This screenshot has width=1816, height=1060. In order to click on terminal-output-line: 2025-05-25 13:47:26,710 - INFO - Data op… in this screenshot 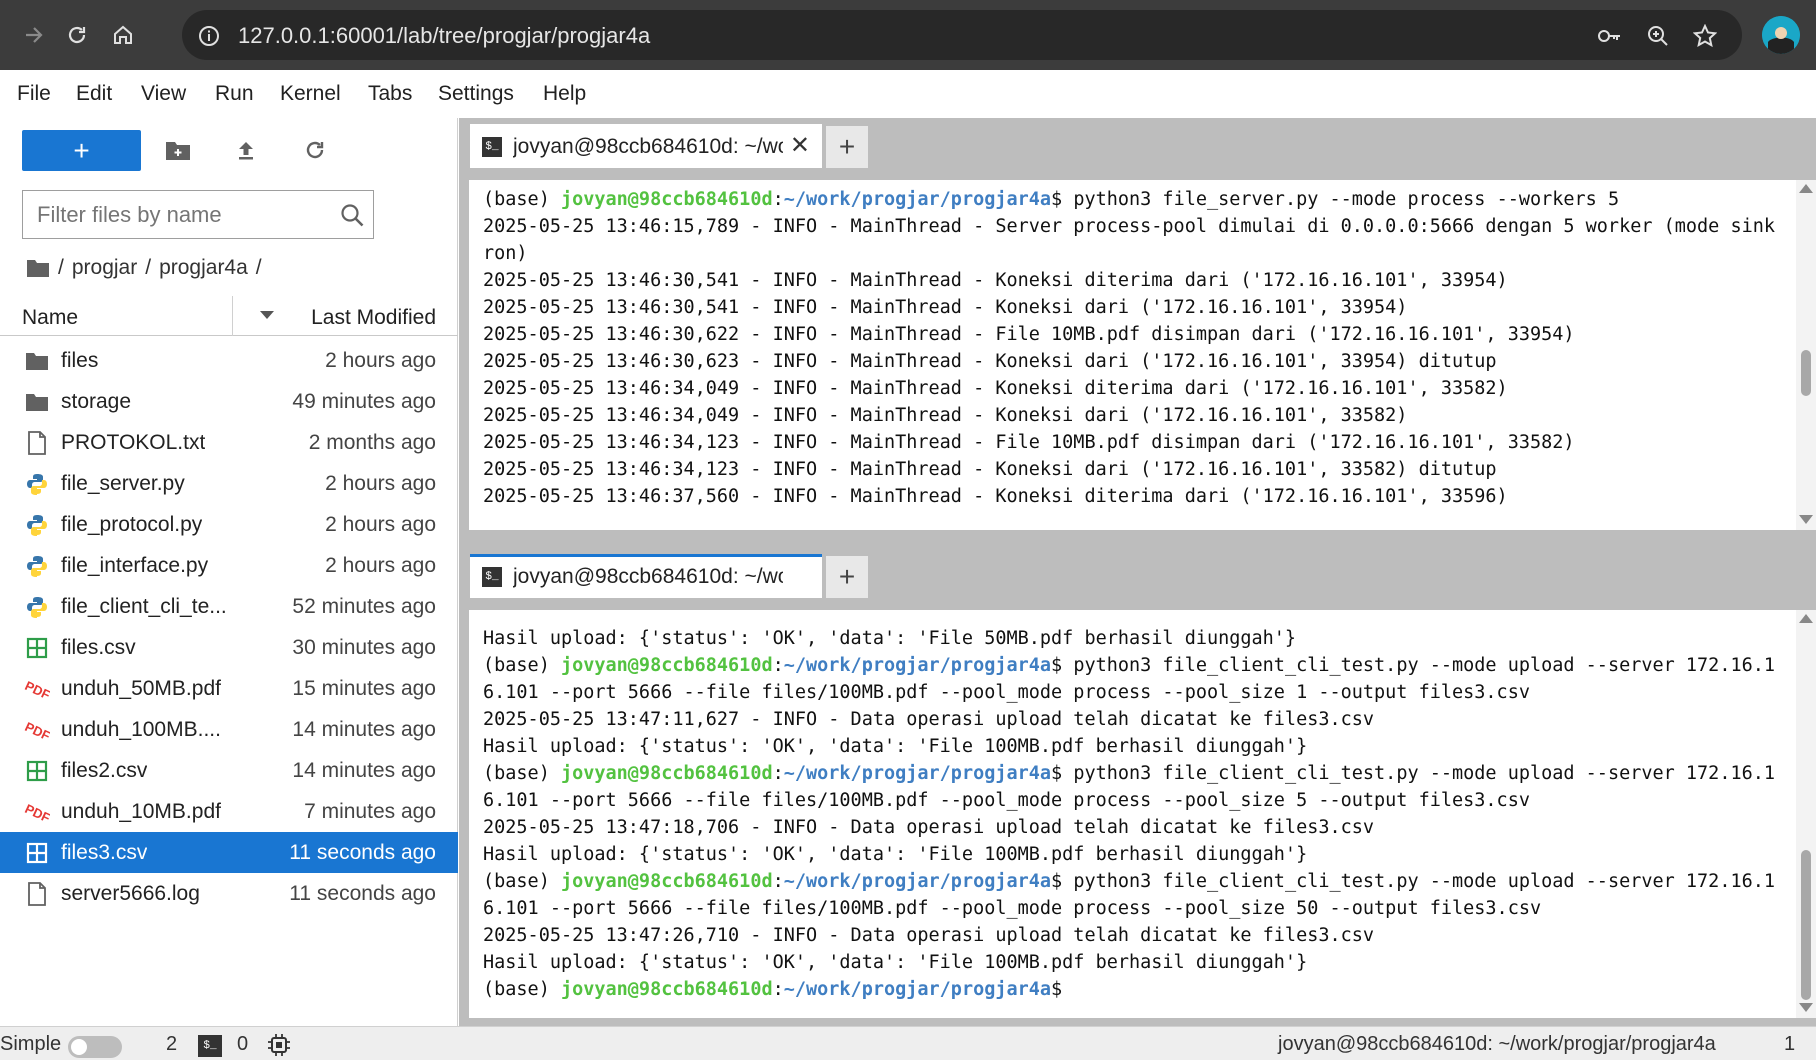, I will do `click(929, 935)`.